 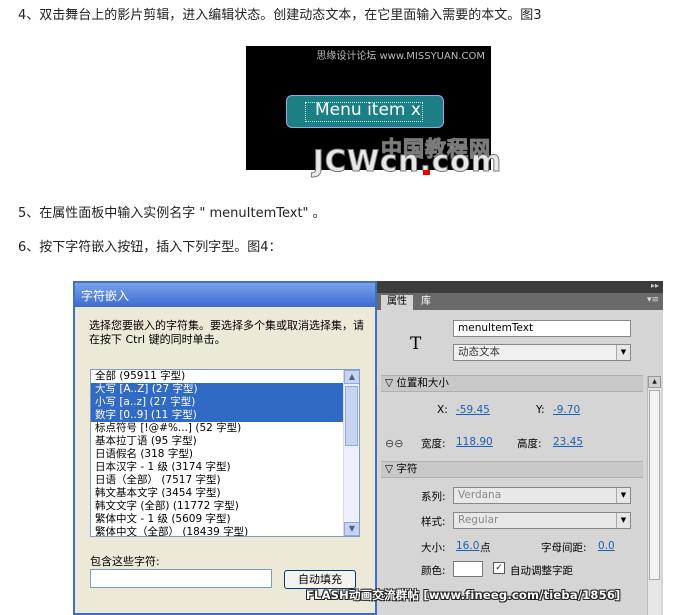 I want to click on menu-item-clip: Menu item x, so click(x=365, y=111).